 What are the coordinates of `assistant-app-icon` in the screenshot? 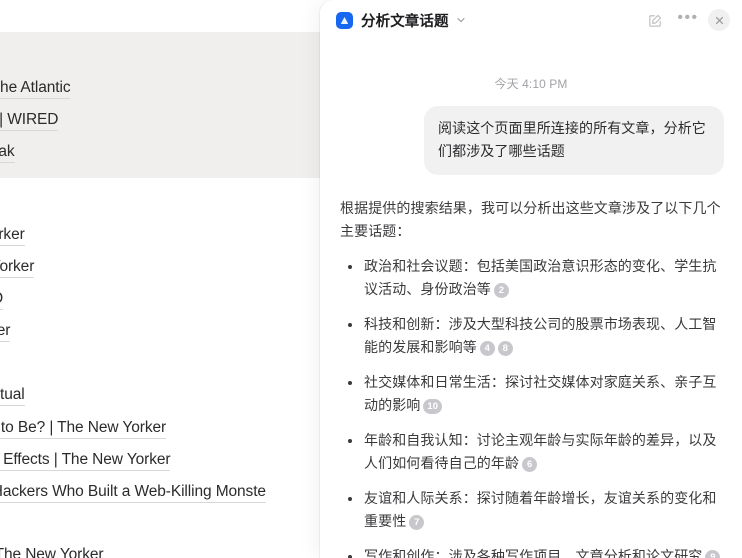 It's located at (344, 20).